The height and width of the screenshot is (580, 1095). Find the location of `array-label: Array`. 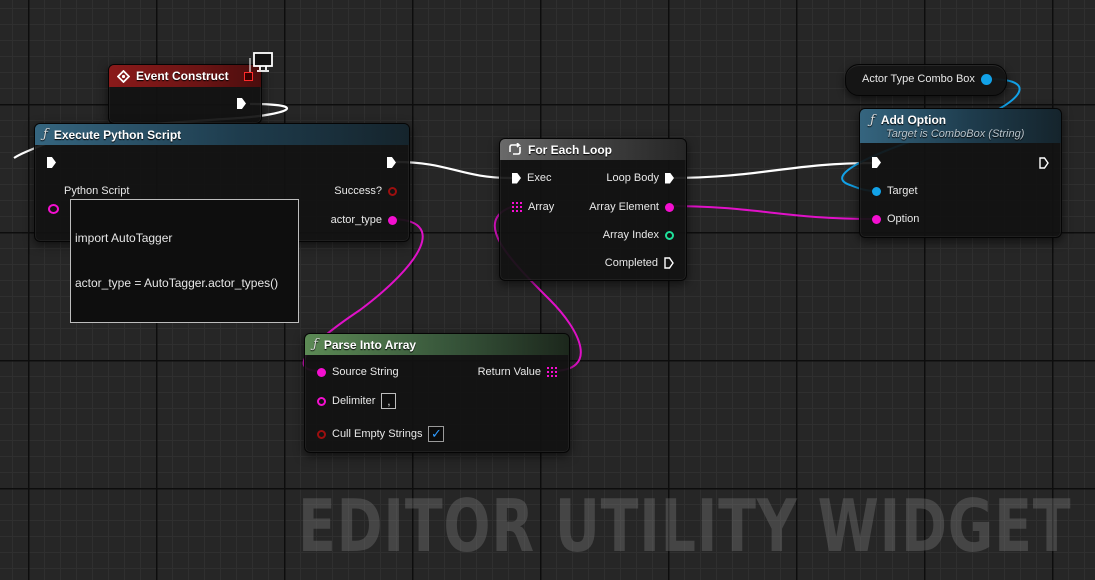

array-label: Array is located at coordinates (541, 207).